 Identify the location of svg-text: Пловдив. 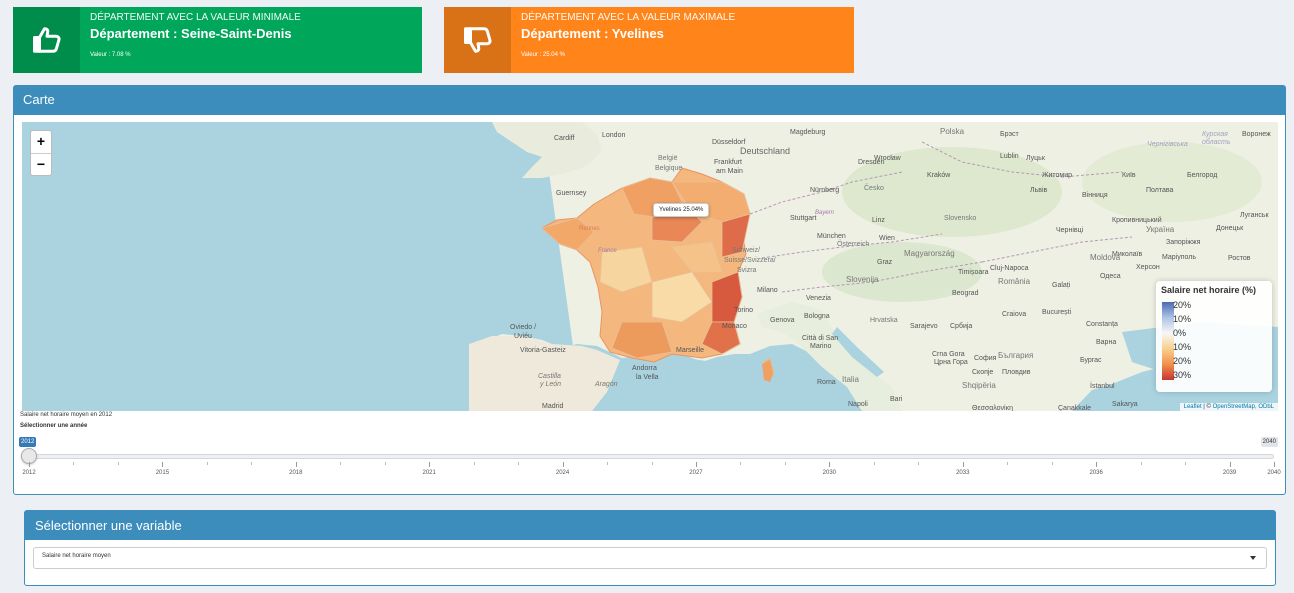
(1016, 372).